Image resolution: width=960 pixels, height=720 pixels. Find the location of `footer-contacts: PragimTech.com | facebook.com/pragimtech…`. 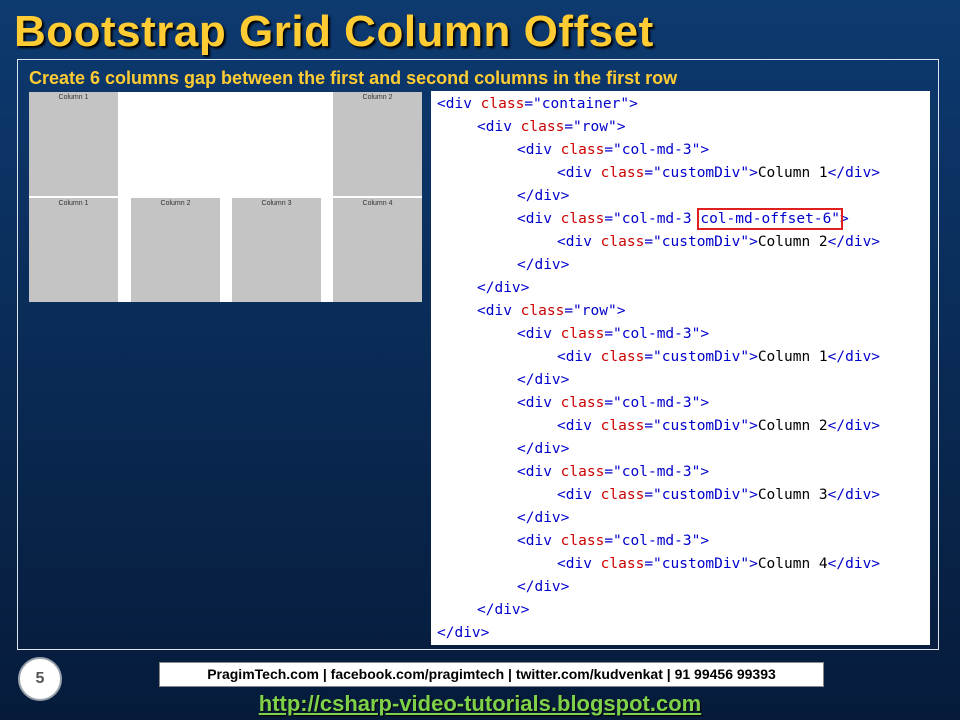

footer-contacts: PragimTech.com | facebook.com/pragimtech… is located at coordinates (491, 674).